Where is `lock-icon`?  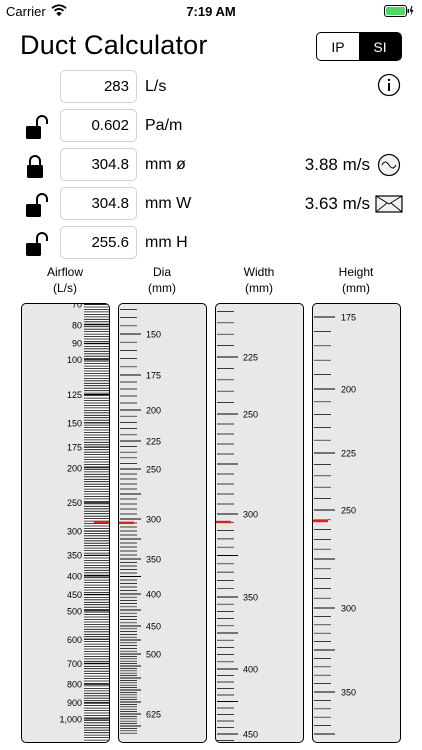
lock-icon is located at coordinates (39, 167).